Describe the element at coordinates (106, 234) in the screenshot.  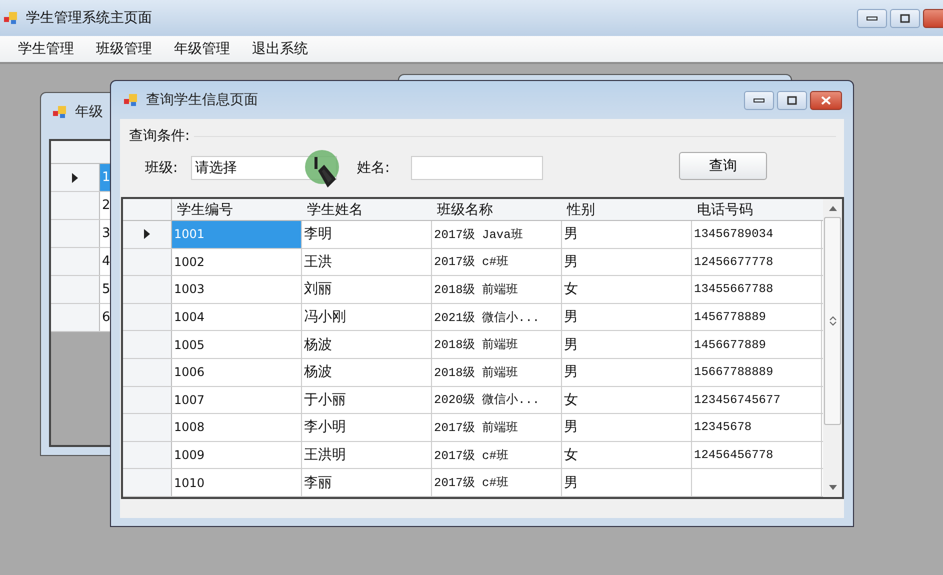
I see `table-cell-text: 3` at that location.